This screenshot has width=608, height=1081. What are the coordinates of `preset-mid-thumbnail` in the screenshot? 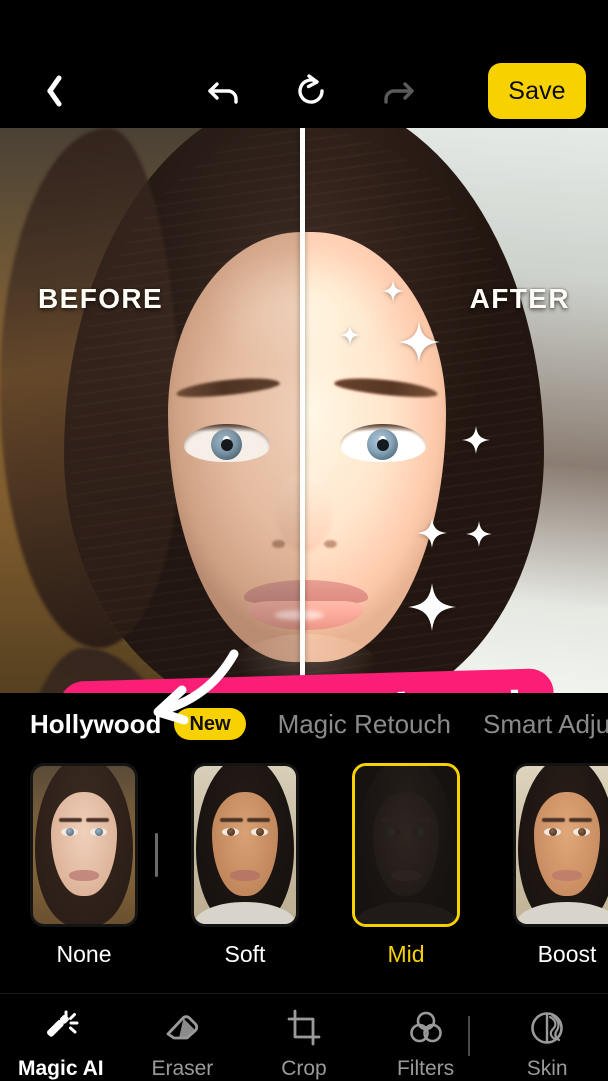 It's located at (406, 845).